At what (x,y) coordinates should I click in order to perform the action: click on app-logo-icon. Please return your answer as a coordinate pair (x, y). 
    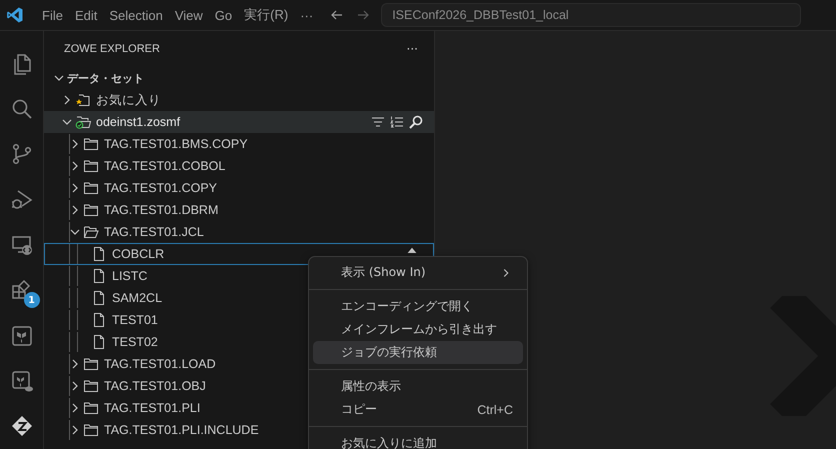
    Looking at the image, I should click on (15, 15).